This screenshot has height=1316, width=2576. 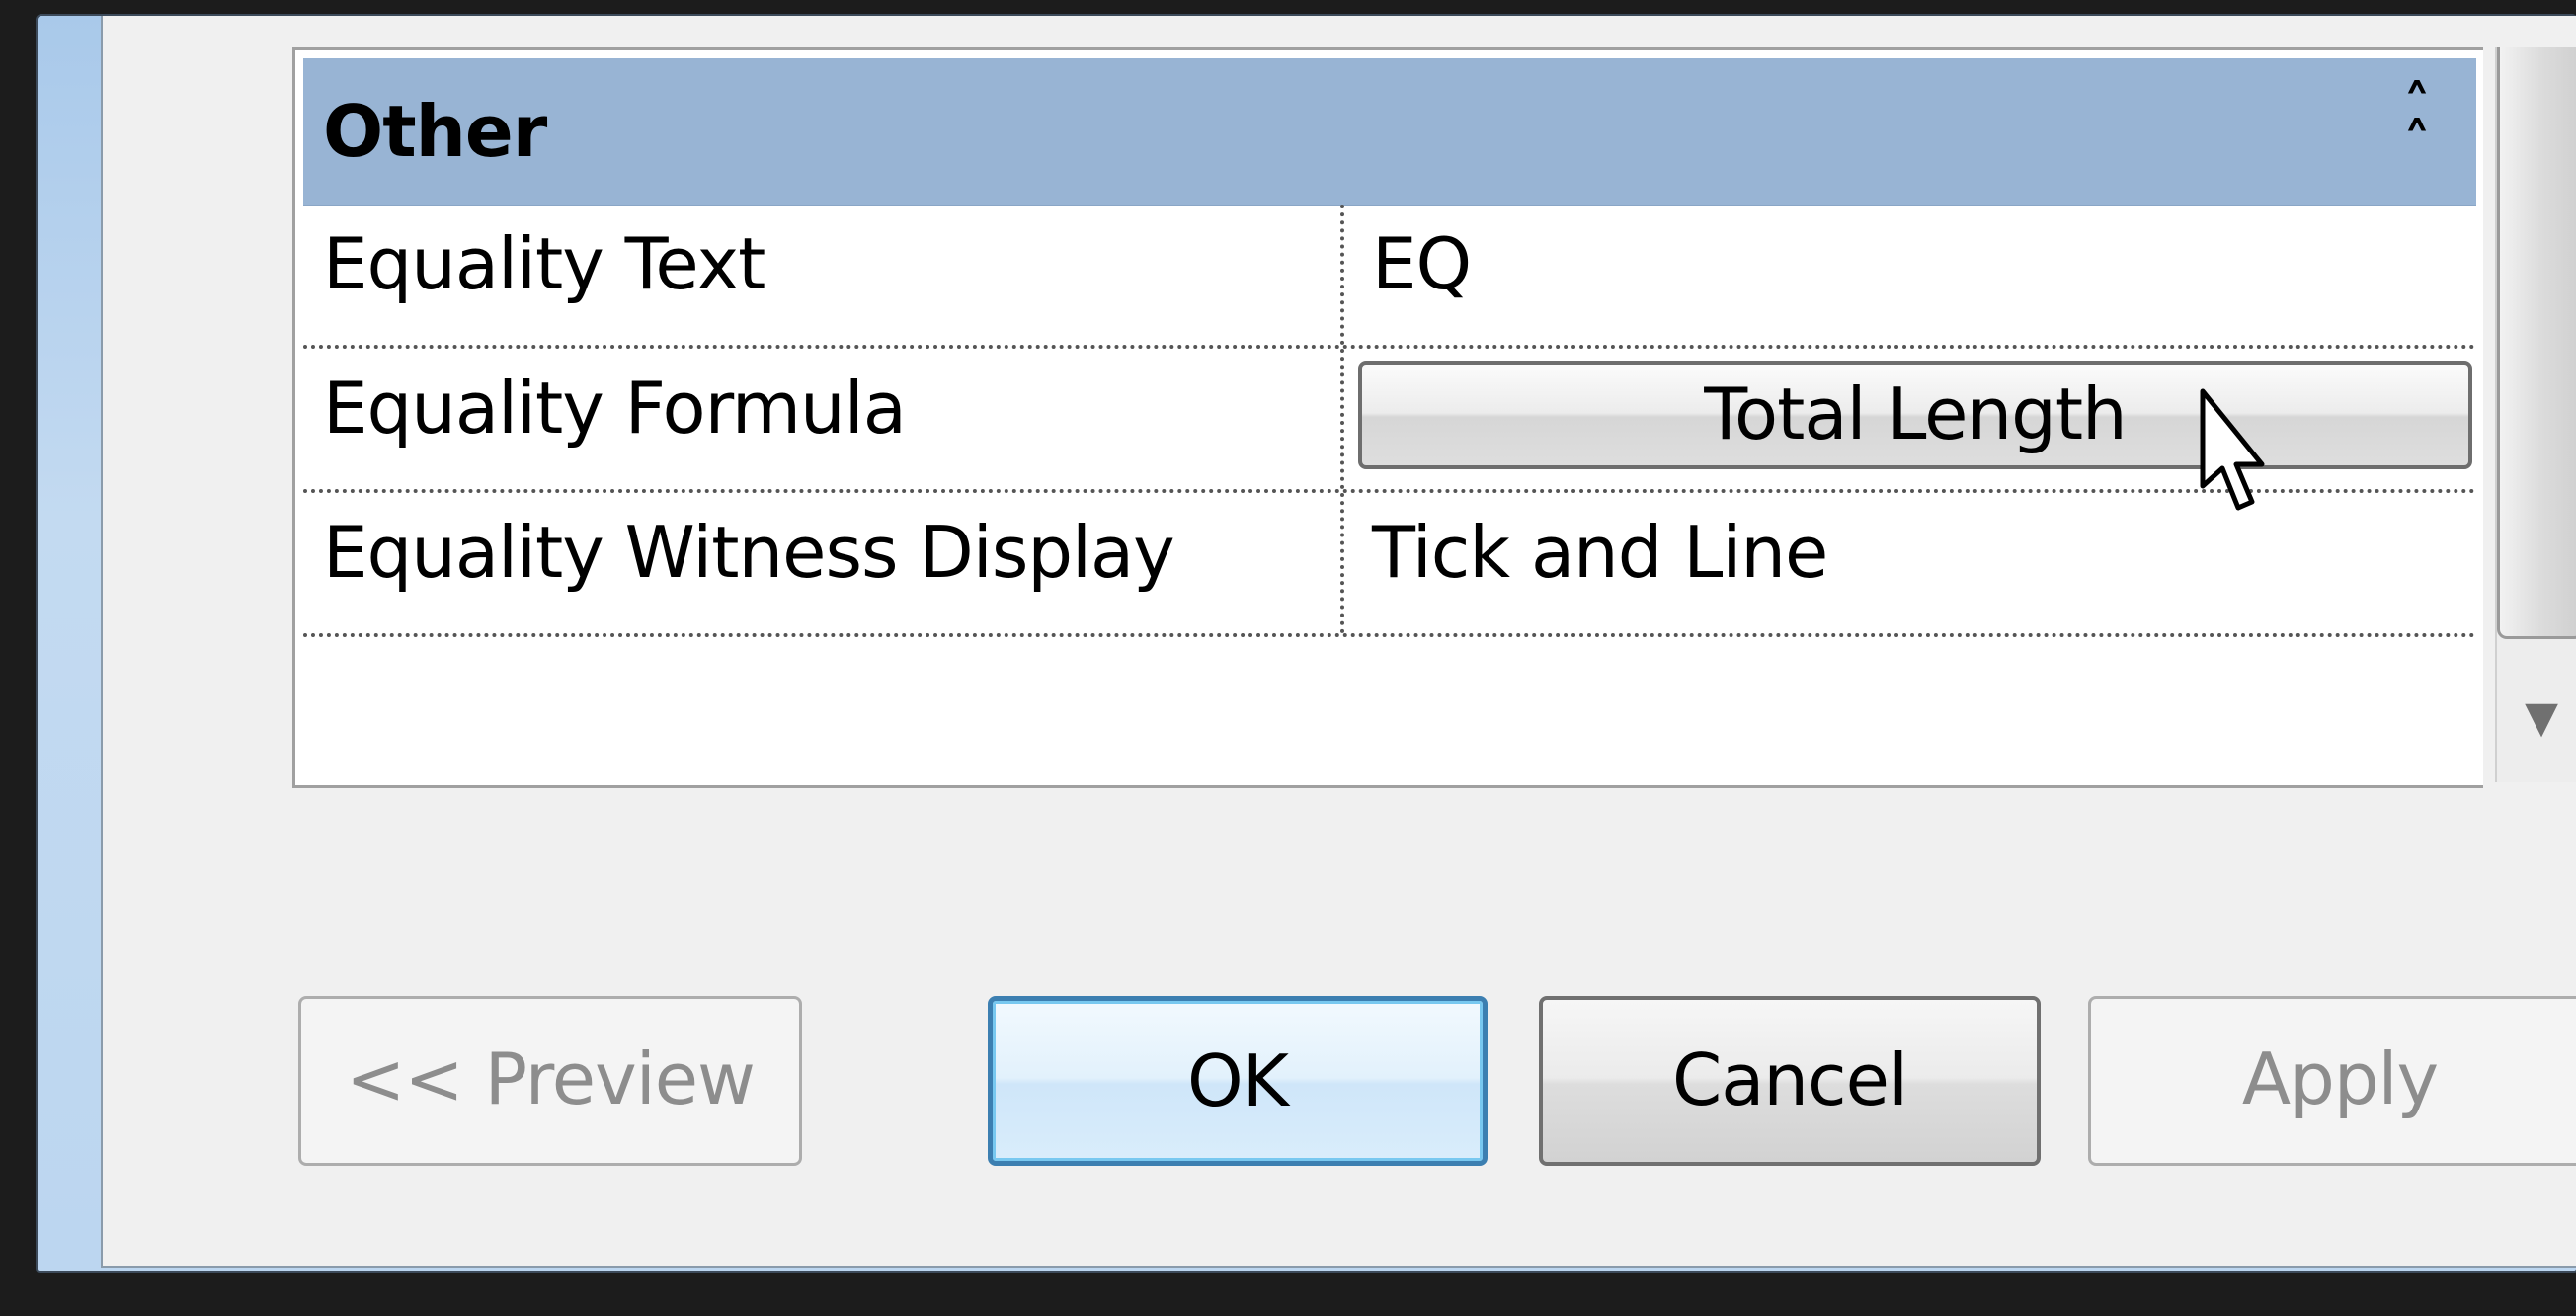 I want to click on ok-button: OK, so click(x=1238, y=1081).